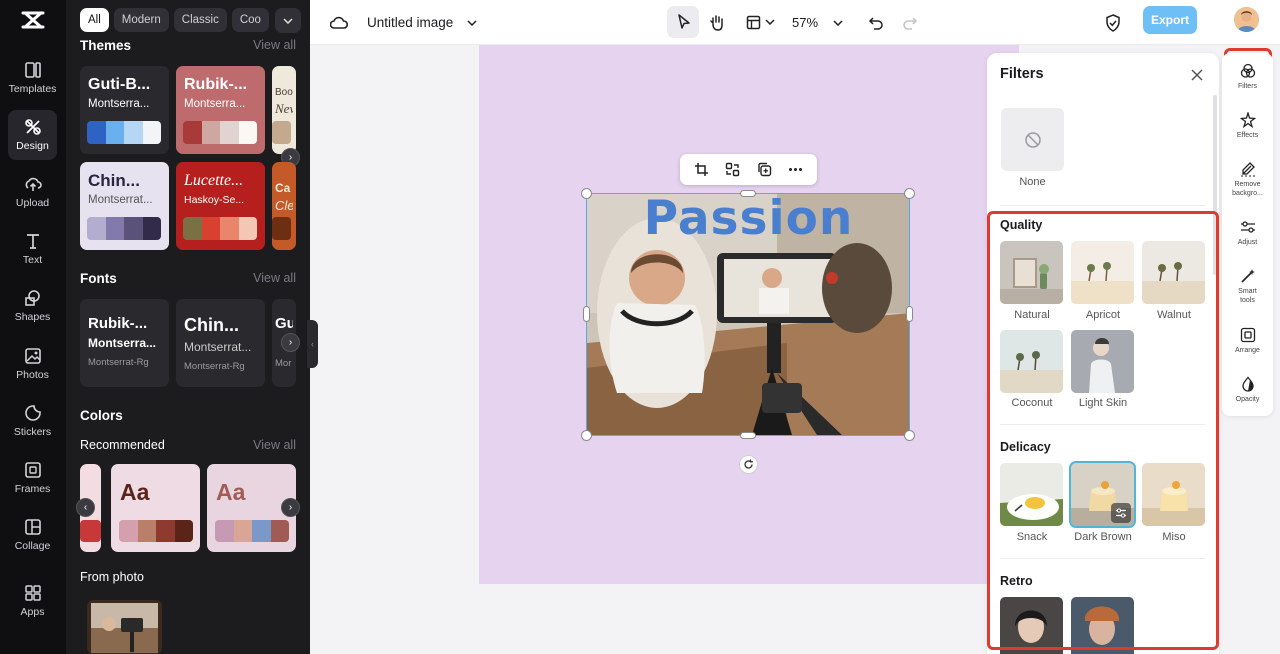 This screenshot has width=1280, height=654. What do you see at coordinates (274, 445) in the screenshot?
I see `colors-view-all: View all` at bounding box center [274, 445].